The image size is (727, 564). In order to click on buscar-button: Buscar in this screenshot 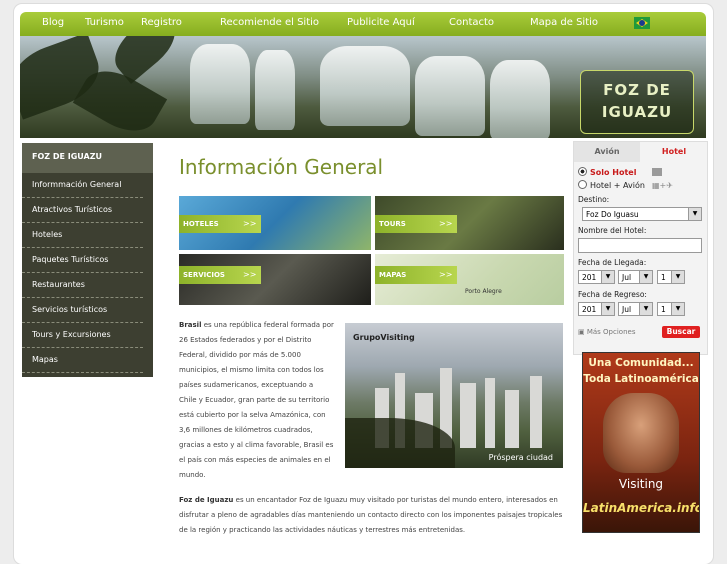, I will do `click(681, 332)`.